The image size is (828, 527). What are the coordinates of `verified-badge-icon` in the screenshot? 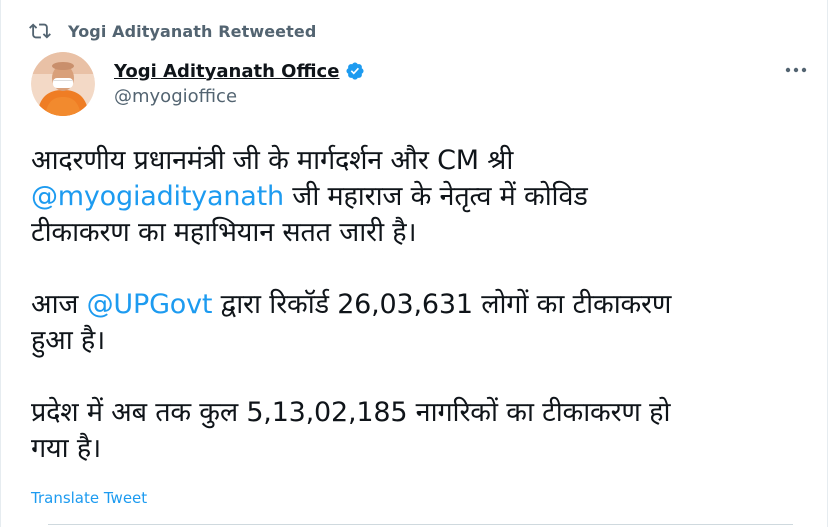 It's located at (355, 71).